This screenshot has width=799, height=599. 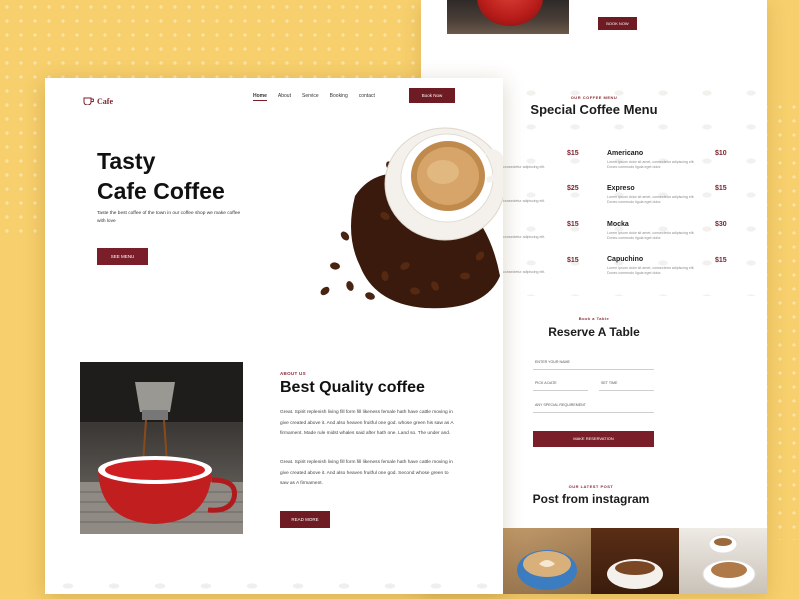 I want to click on main-nav: Home About Service Booking contact, so click(x=314, y=97).